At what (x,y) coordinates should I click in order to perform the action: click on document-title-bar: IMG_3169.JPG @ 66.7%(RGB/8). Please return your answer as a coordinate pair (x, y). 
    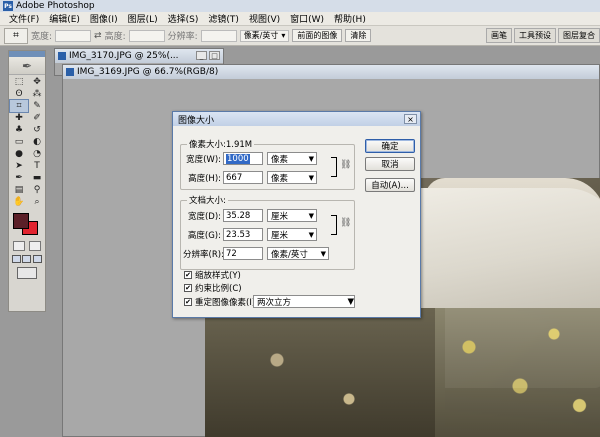
    Looking at the image, I should click on (331, 72).